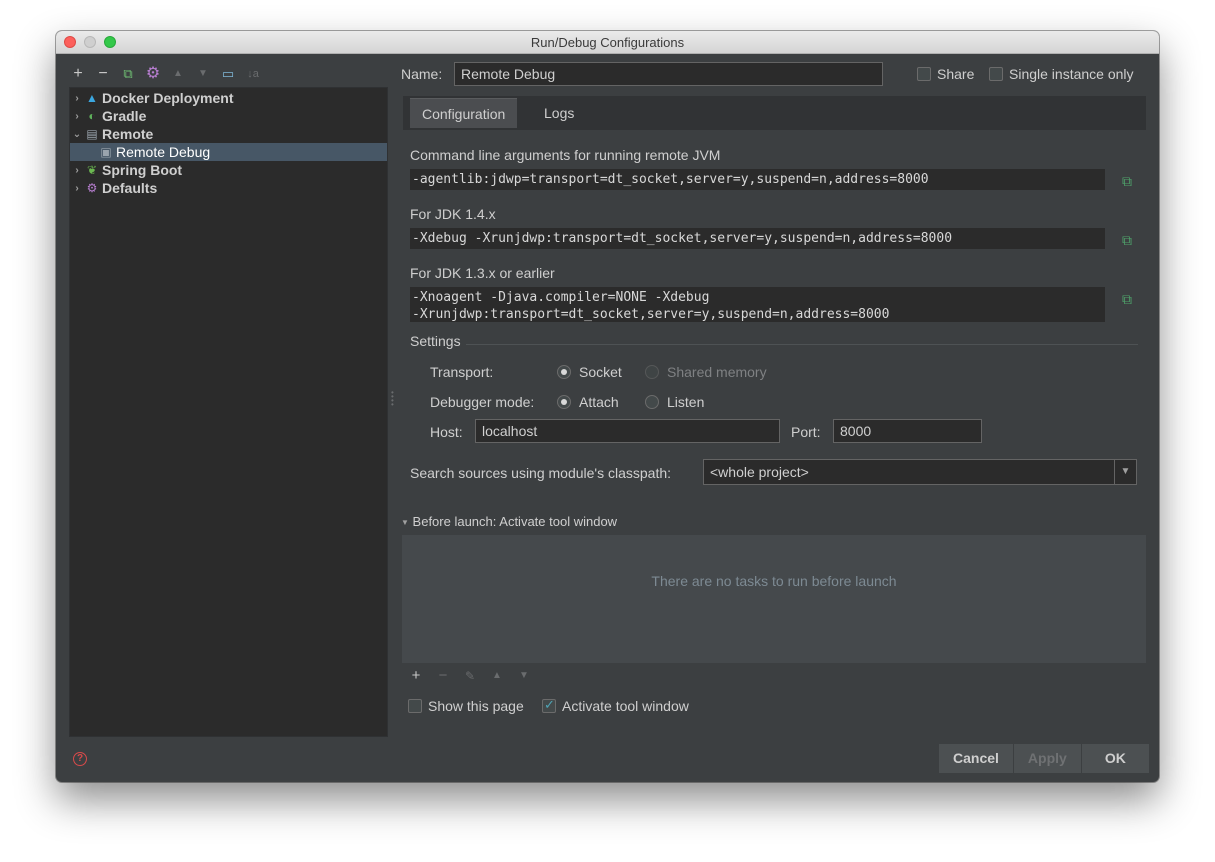 The height and width of the screenshot is (862, 1215). Describe the element at coordinates (600, 372) in the screenshot. I see `socket-label: Socket` at that location.